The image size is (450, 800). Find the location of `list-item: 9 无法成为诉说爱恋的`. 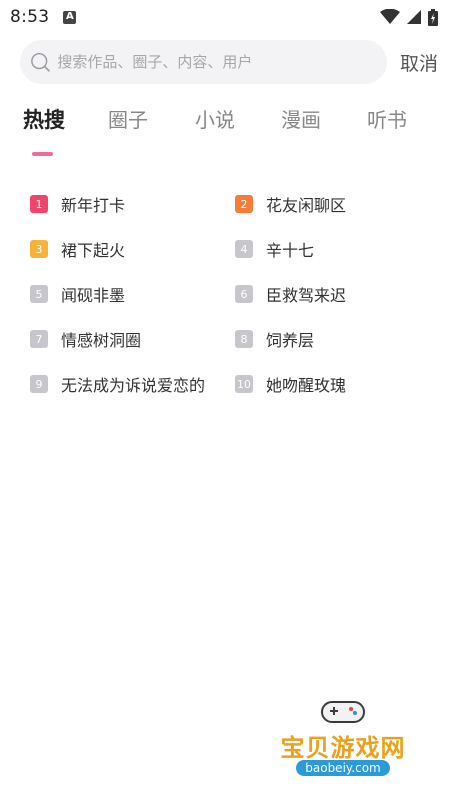

list-item: 9 无法成为诉说爱恋的 is located at coordinates (117, 384).